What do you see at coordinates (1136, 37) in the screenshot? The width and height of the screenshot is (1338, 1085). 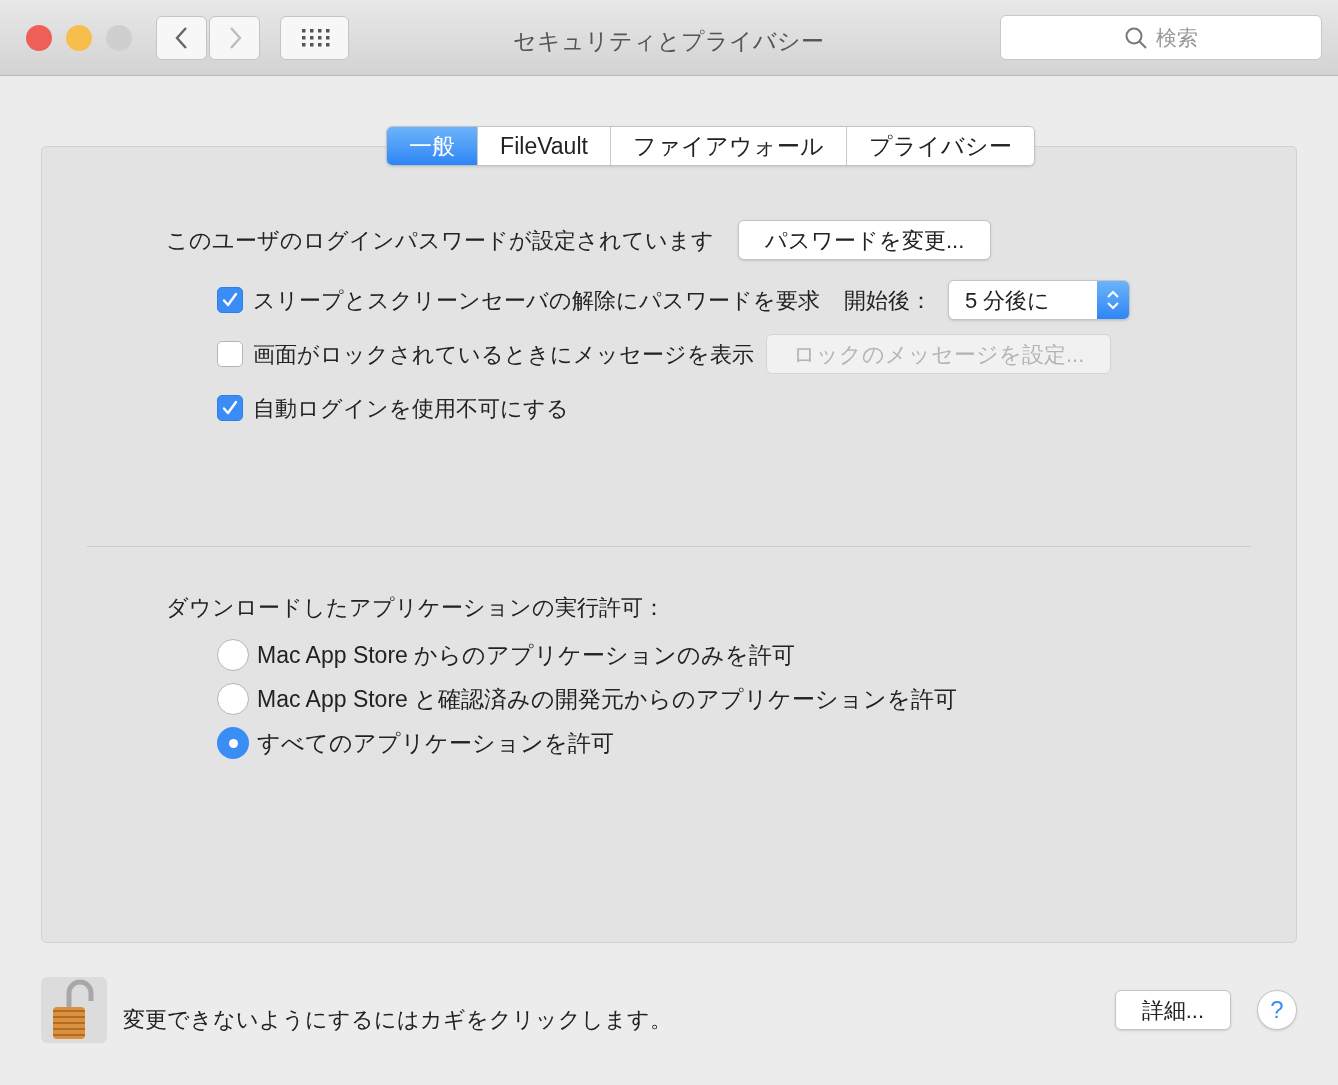 I see `search-icon` at bounding box center [1136, 37].